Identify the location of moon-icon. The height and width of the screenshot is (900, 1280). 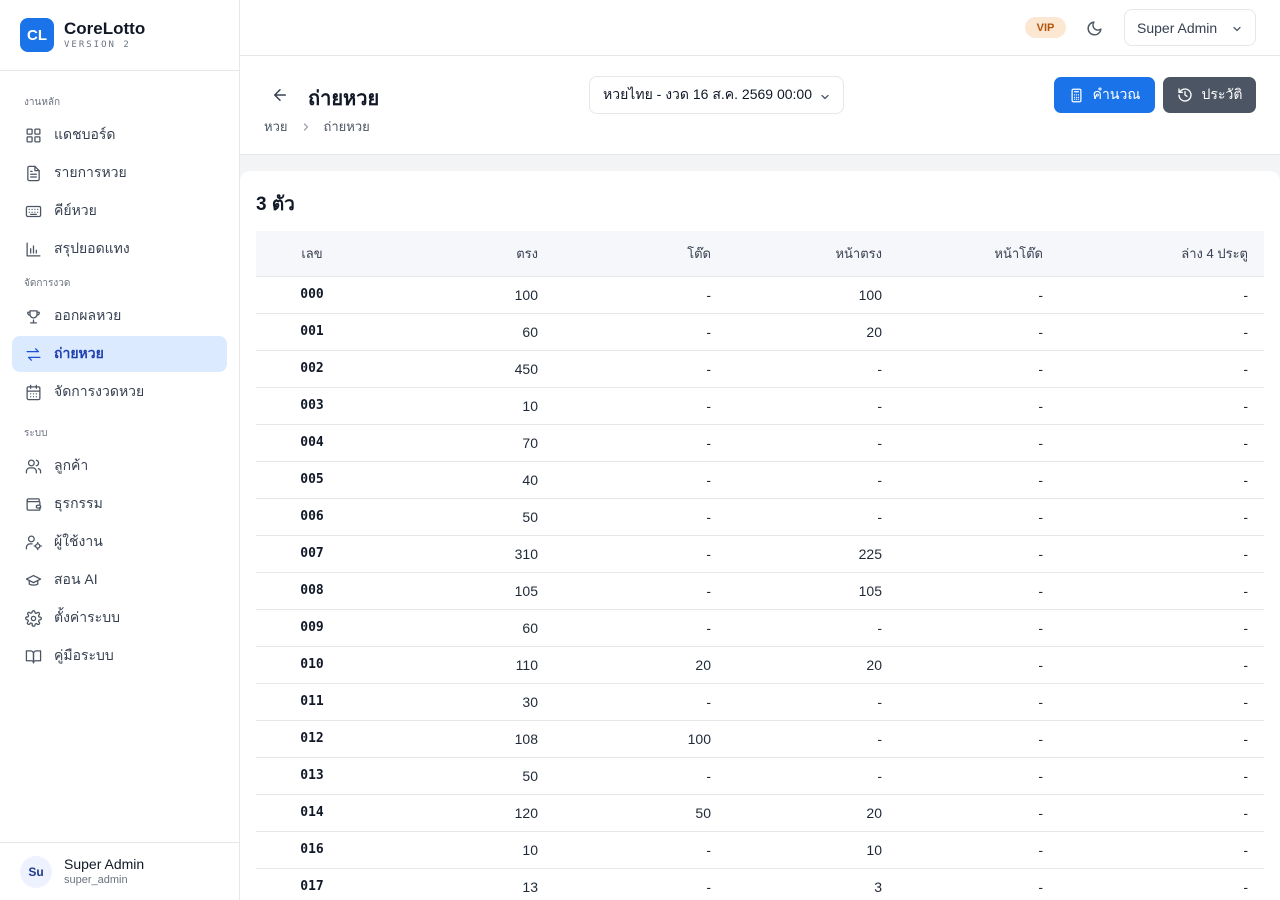
(1094, 28).